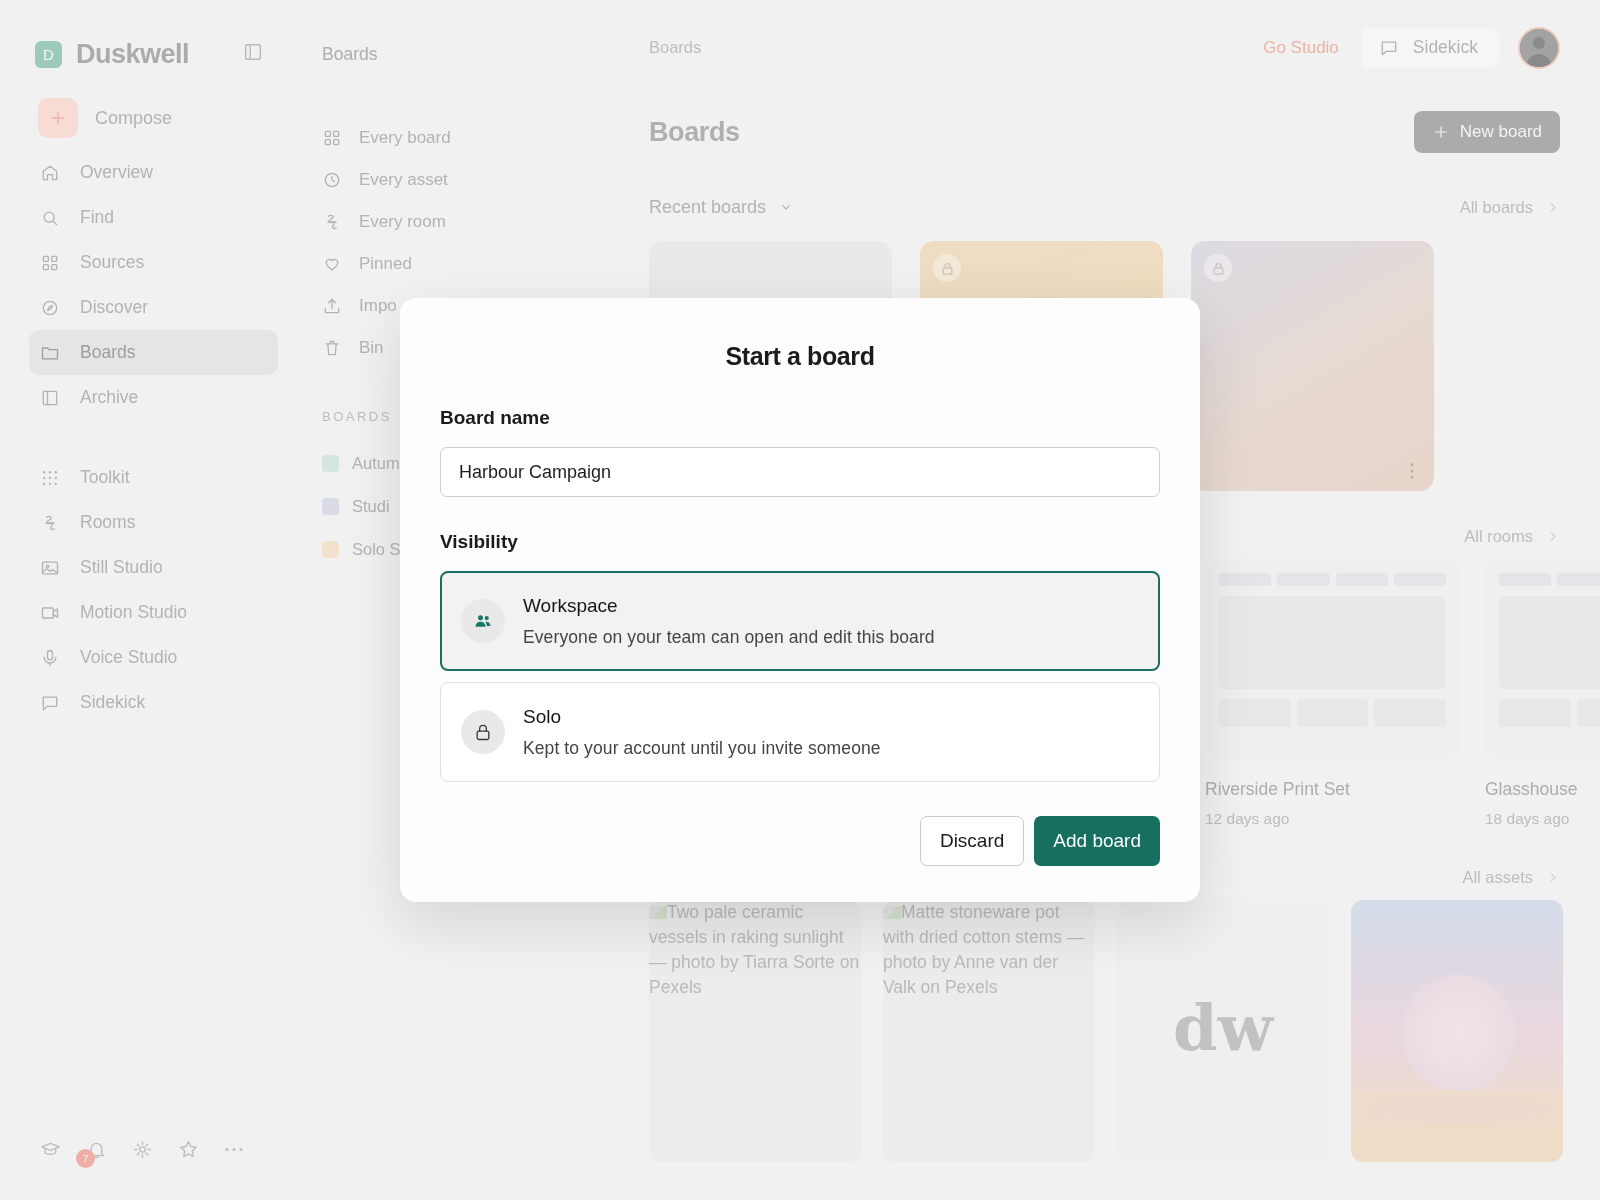  I want to click on nav-item: Overview, so click(153, 172).